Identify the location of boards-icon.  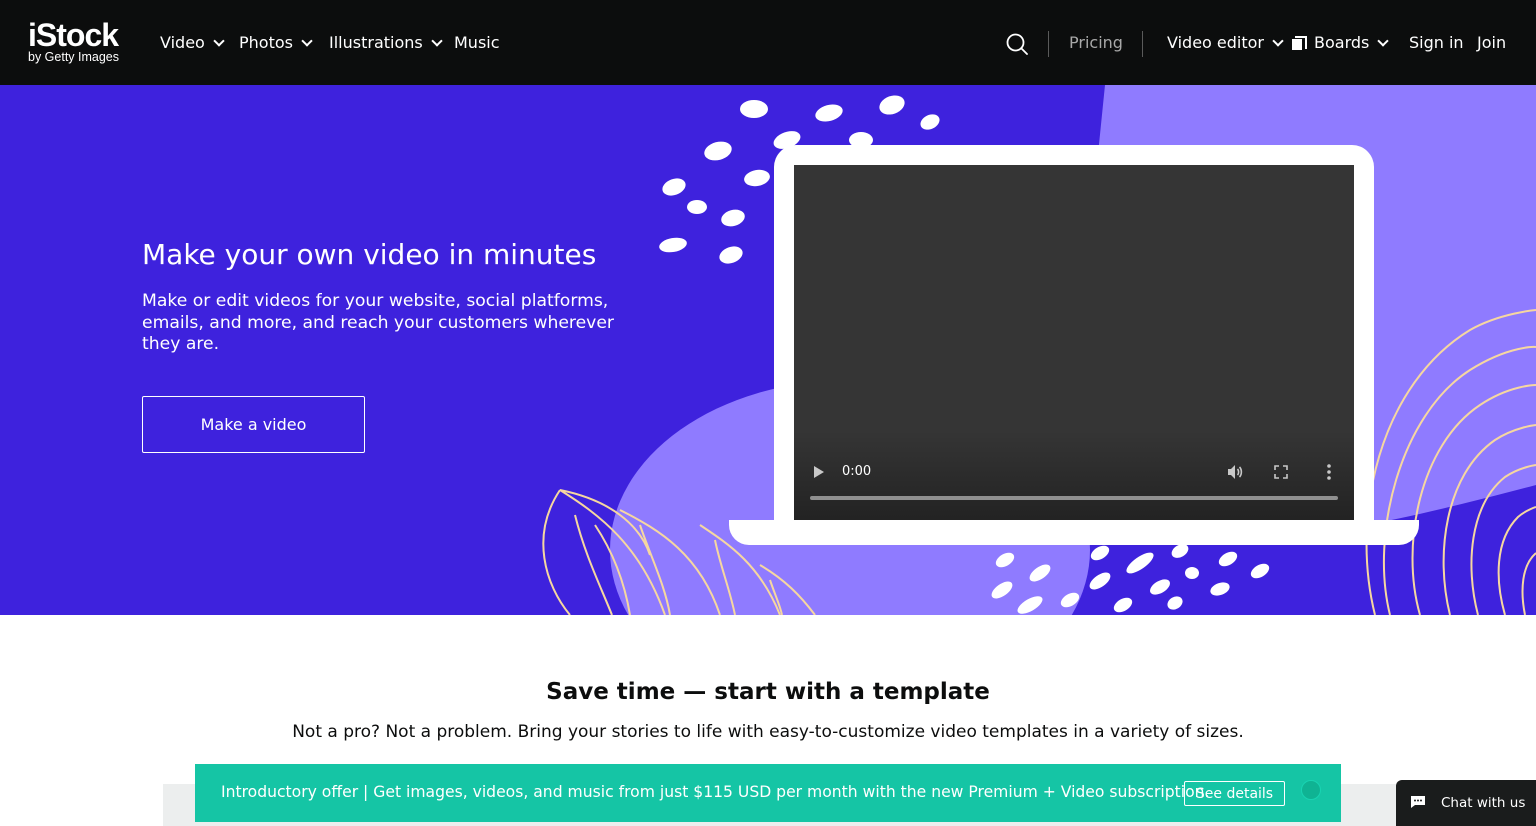
(1299, 43).